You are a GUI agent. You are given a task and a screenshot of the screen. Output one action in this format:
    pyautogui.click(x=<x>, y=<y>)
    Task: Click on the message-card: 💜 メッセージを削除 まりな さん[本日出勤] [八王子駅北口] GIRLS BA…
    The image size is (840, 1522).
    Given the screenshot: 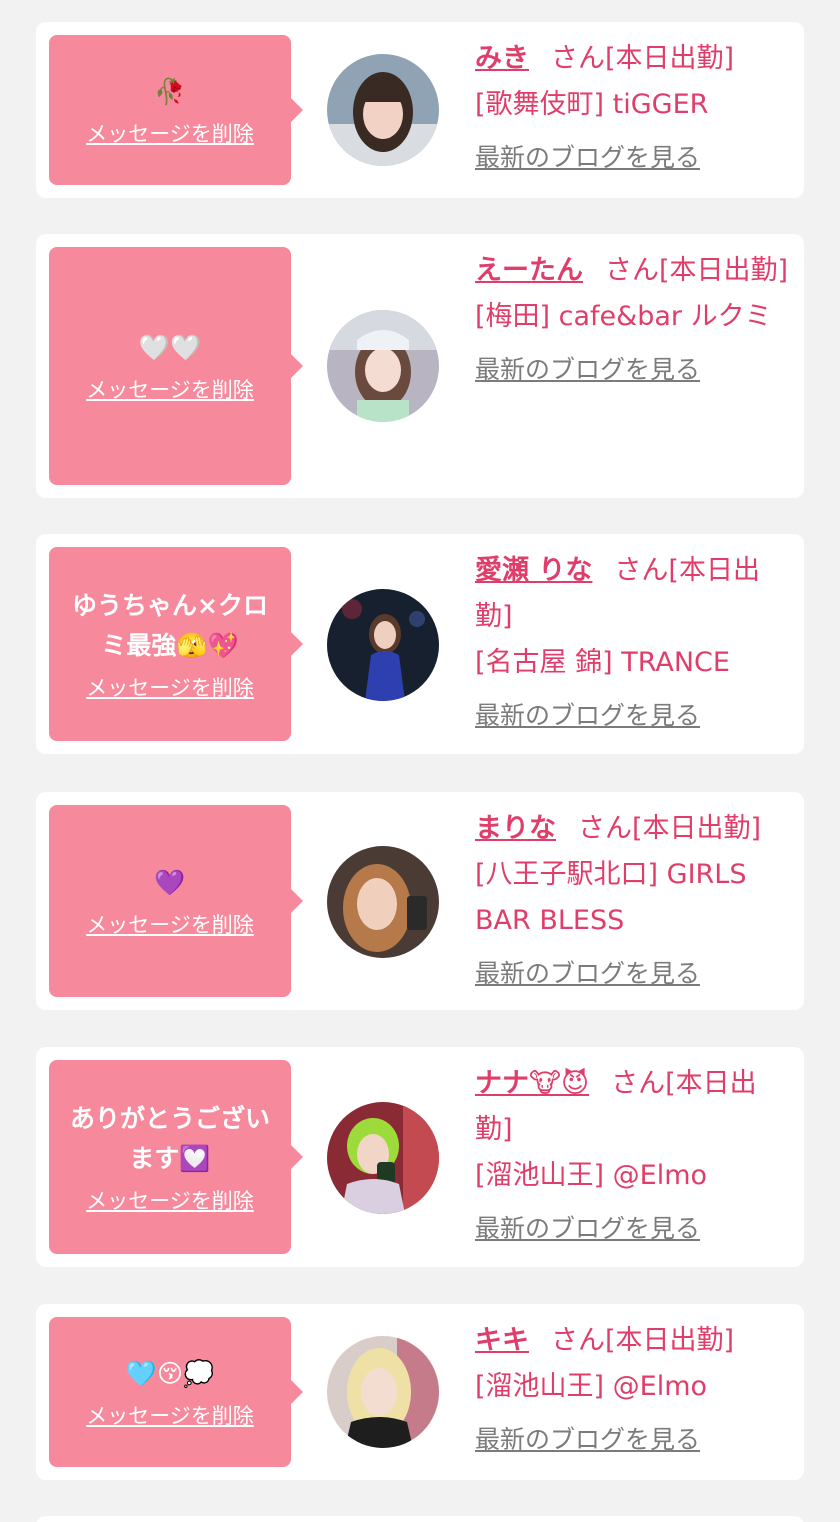 What is the action you would take?
    pyautogui.click(x=420, y=901)
    